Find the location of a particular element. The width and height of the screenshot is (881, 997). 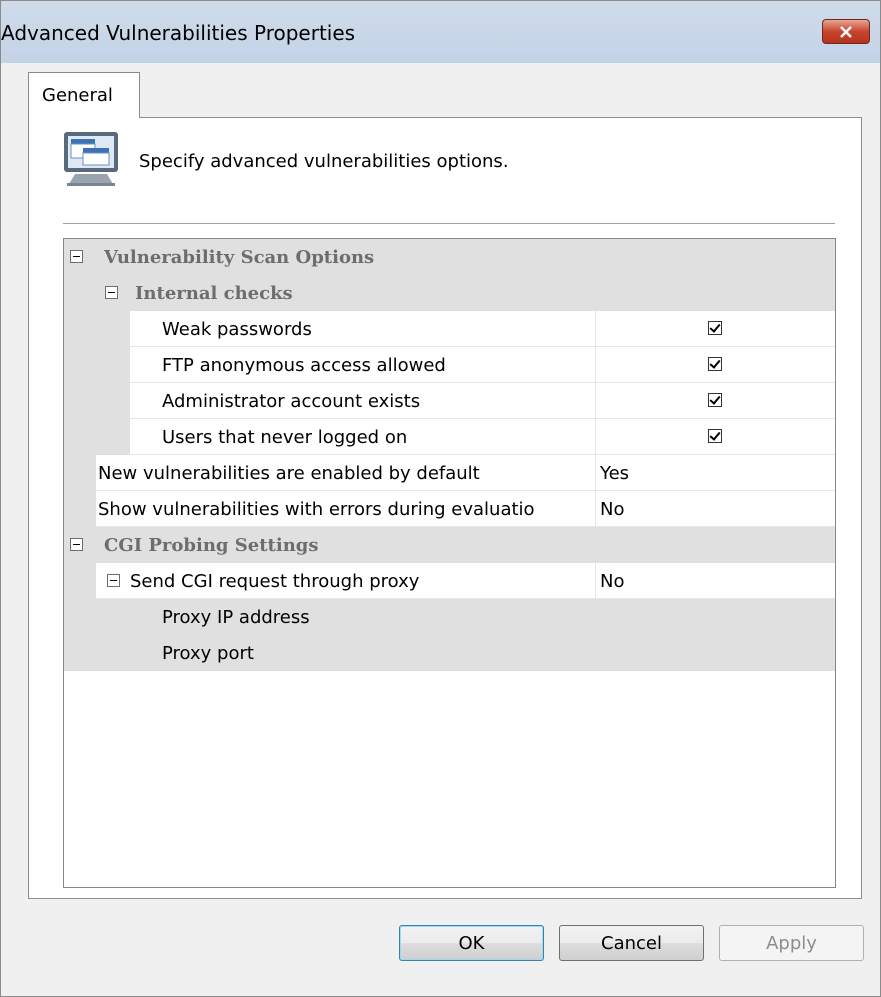

cancel-button: Cancel is located at coordinates (631, 943).